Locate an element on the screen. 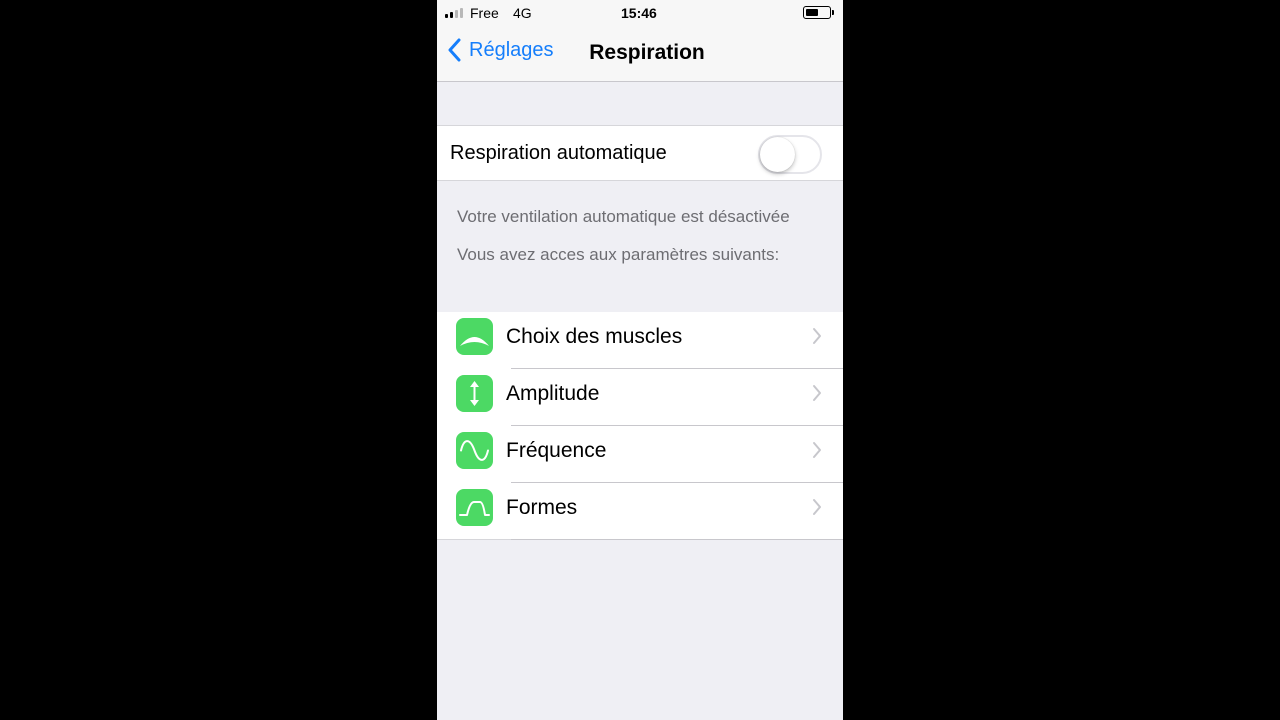  arc-icon is located at coordinates (474, 336).